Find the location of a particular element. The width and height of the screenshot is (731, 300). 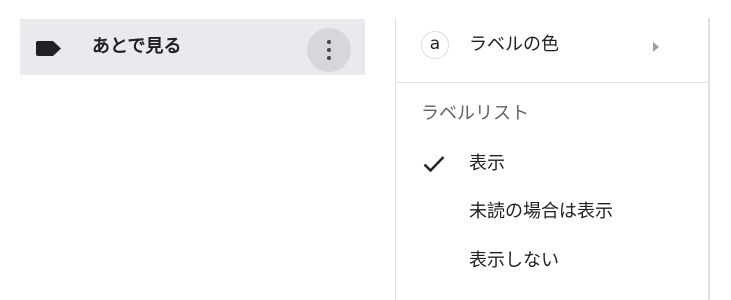

label-icon is located at coordinates (48, 48).